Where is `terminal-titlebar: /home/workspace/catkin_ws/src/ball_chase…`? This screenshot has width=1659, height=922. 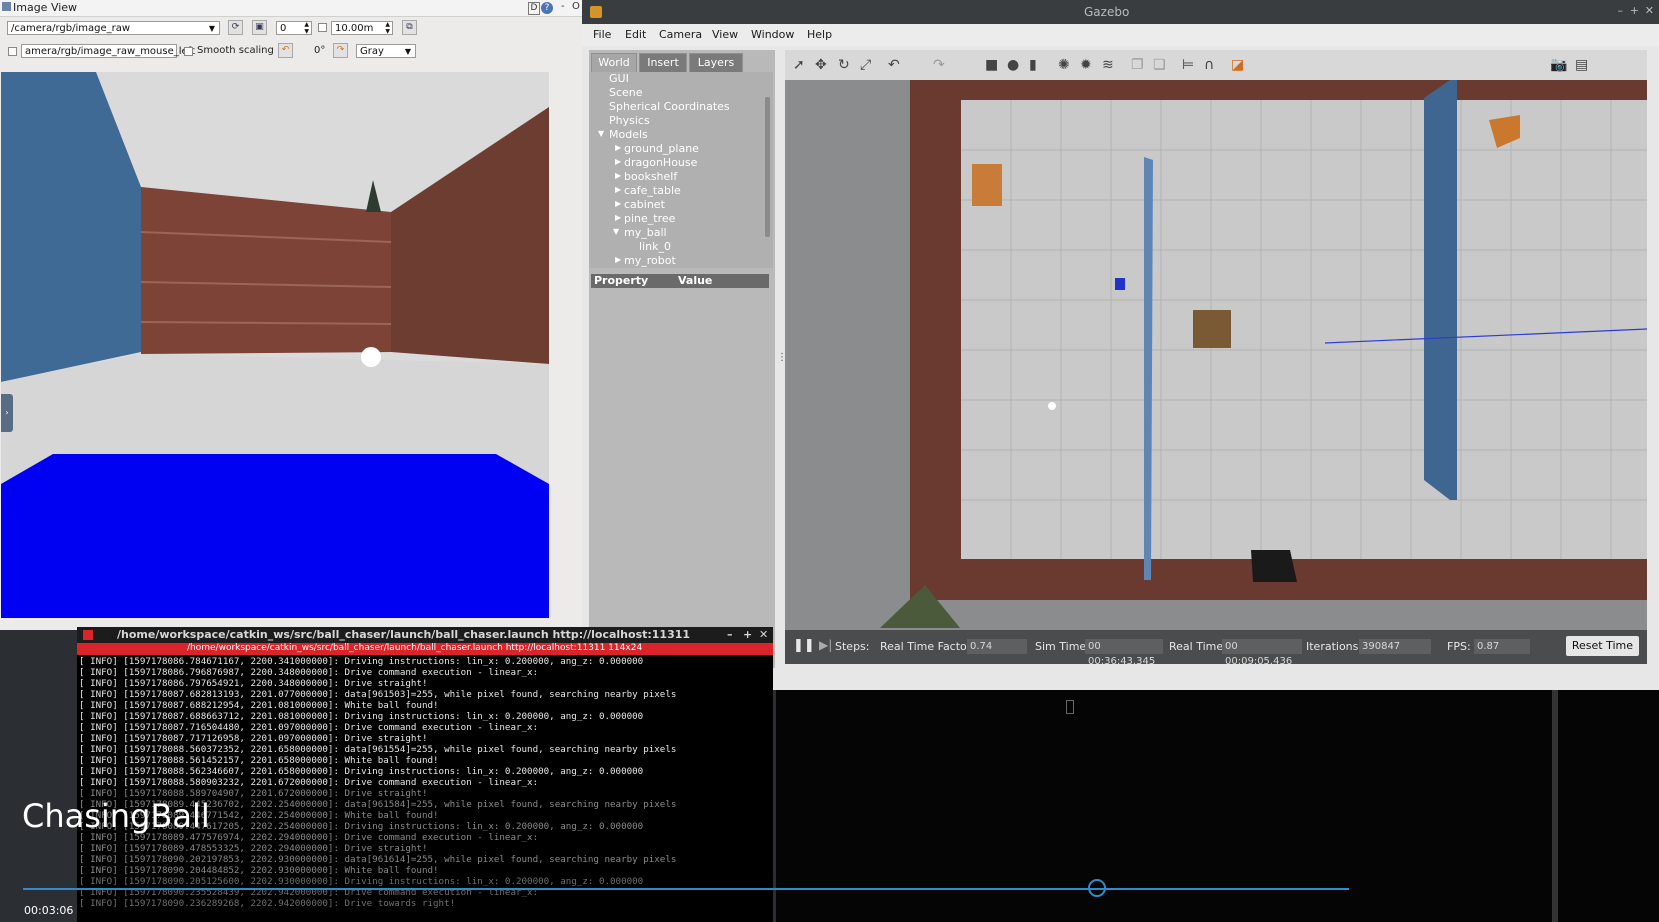
terminal-titlebar: /home/workspace/catkin_ws/src/ball_chase… is located at coordinates (425, 635).